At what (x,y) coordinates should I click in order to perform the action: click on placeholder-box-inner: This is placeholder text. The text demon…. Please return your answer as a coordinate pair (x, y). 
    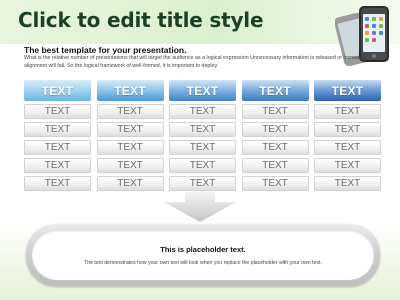
    Looking at the image, I should click on (203, 255).